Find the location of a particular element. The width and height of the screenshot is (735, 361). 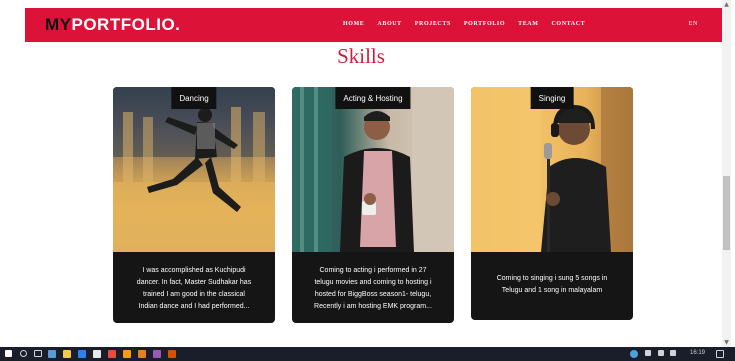

singing-photo-art is located at coordinates (552, 169).